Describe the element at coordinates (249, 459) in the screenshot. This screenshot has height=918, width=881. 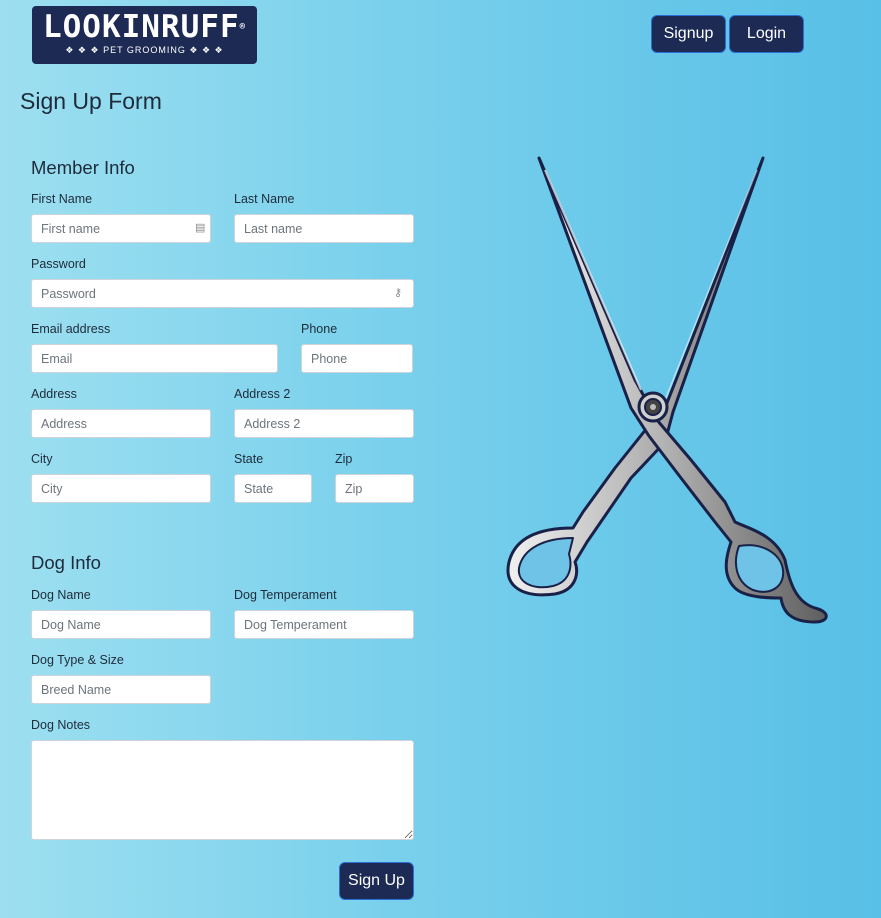
I see `state-label: State` at that location.